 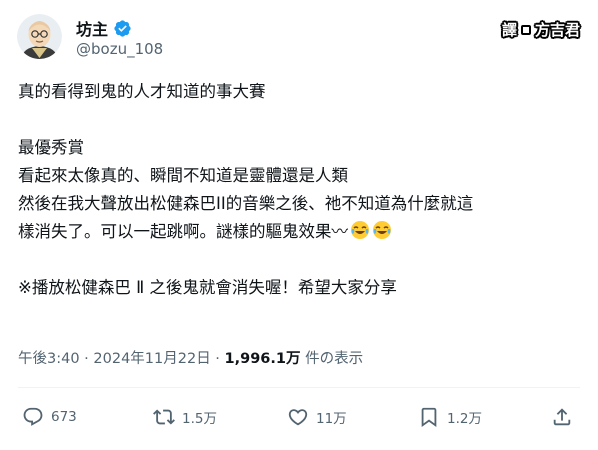 What do you see at coordinates (246, 203) in the screenshot?
I see `post-line: 然後在我大聲放出松健森巴II的音樂之後、祂不知道為什麼就這` at bounding box center [246, 203].